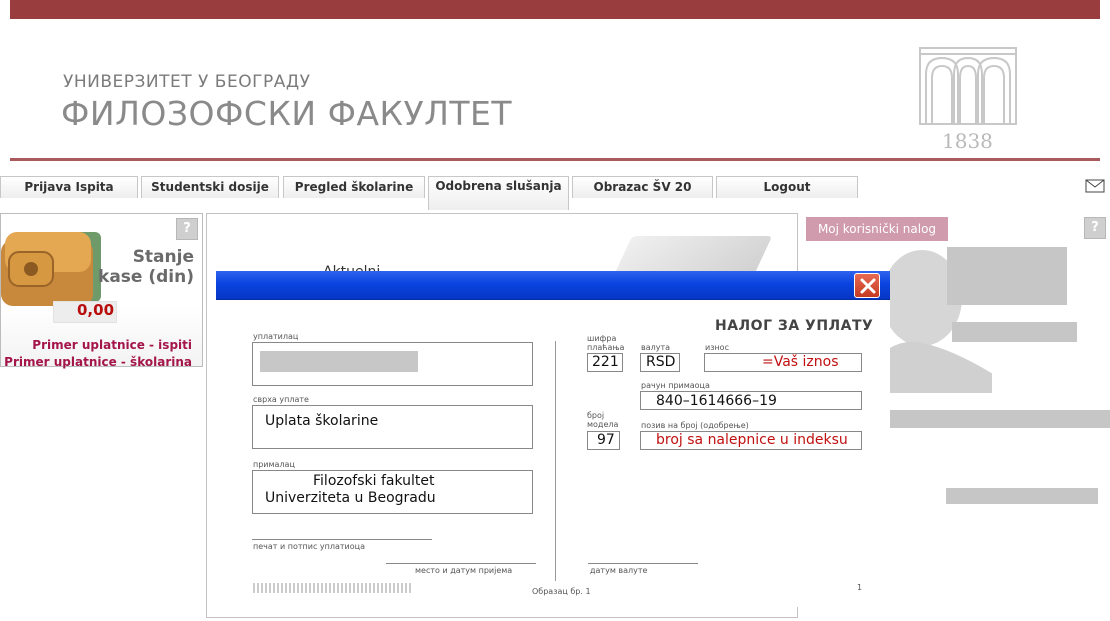  Describe the element at coordinates (603, 420) in the screenshot. I see `model-label: број модела` at that location.